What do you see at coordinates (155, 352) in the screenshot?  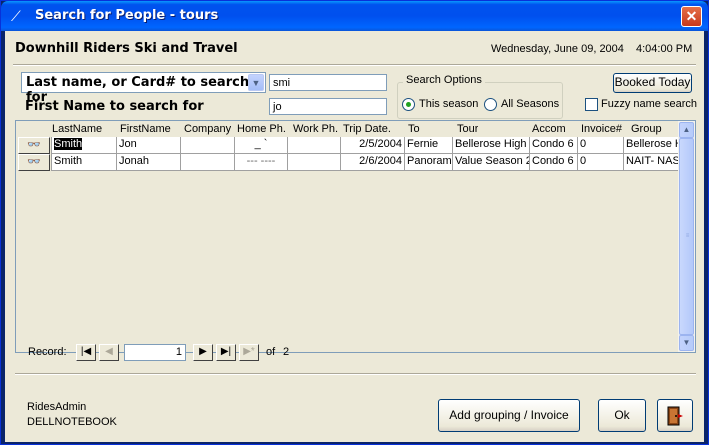 I see `current-record-field: 1` at bounding box center [155, 352].